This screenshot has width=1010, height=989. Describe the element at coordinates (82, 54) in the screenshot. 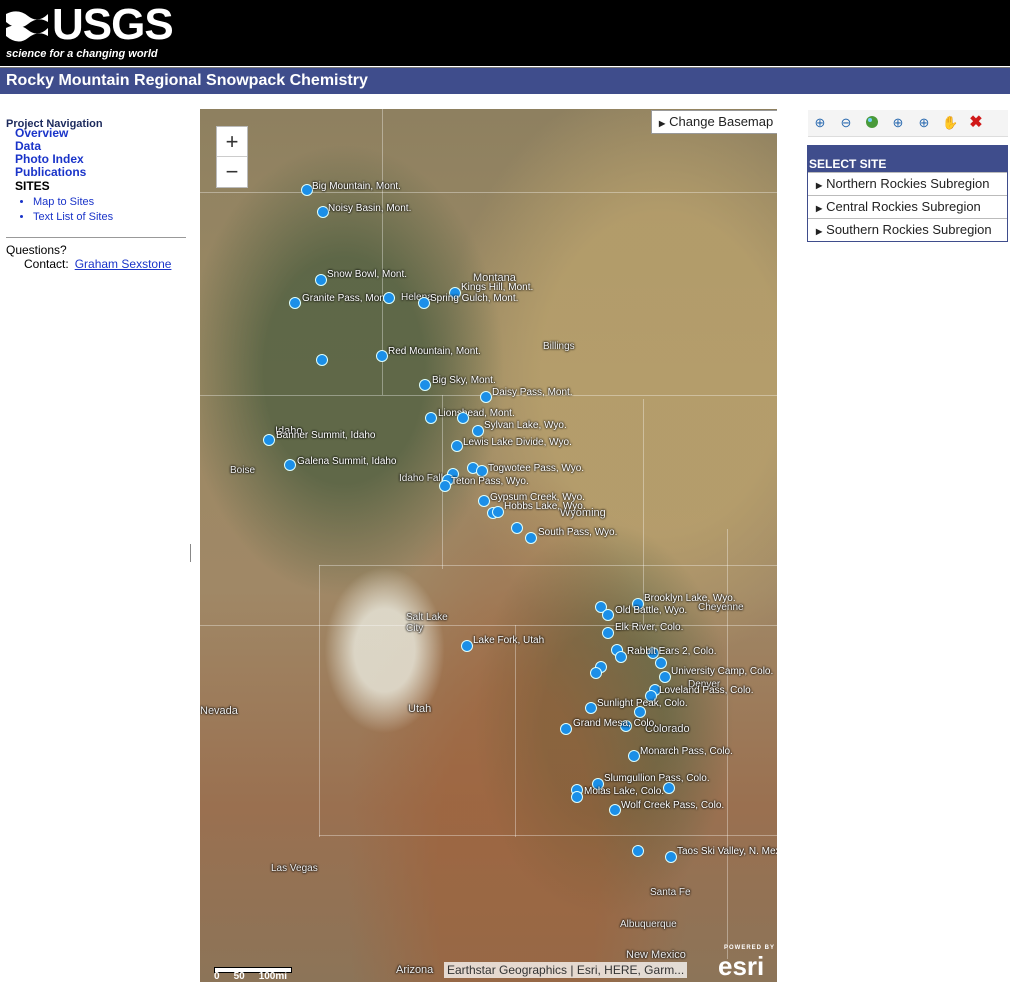

I see `logo-tagline: science for a changing world` at that location.